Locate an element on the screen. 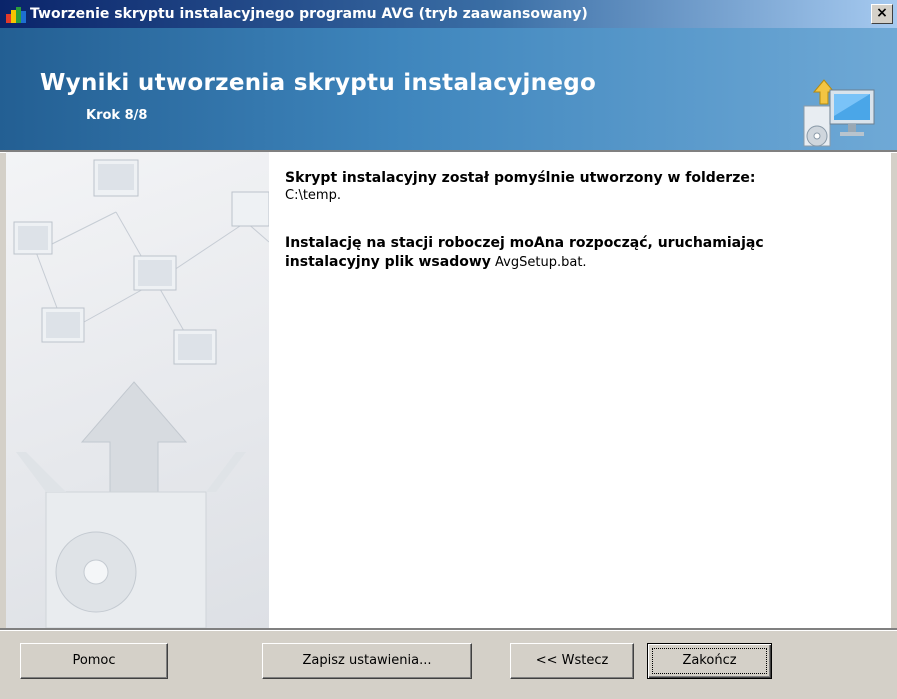  footer-divider is located at coordinates (448, 629).